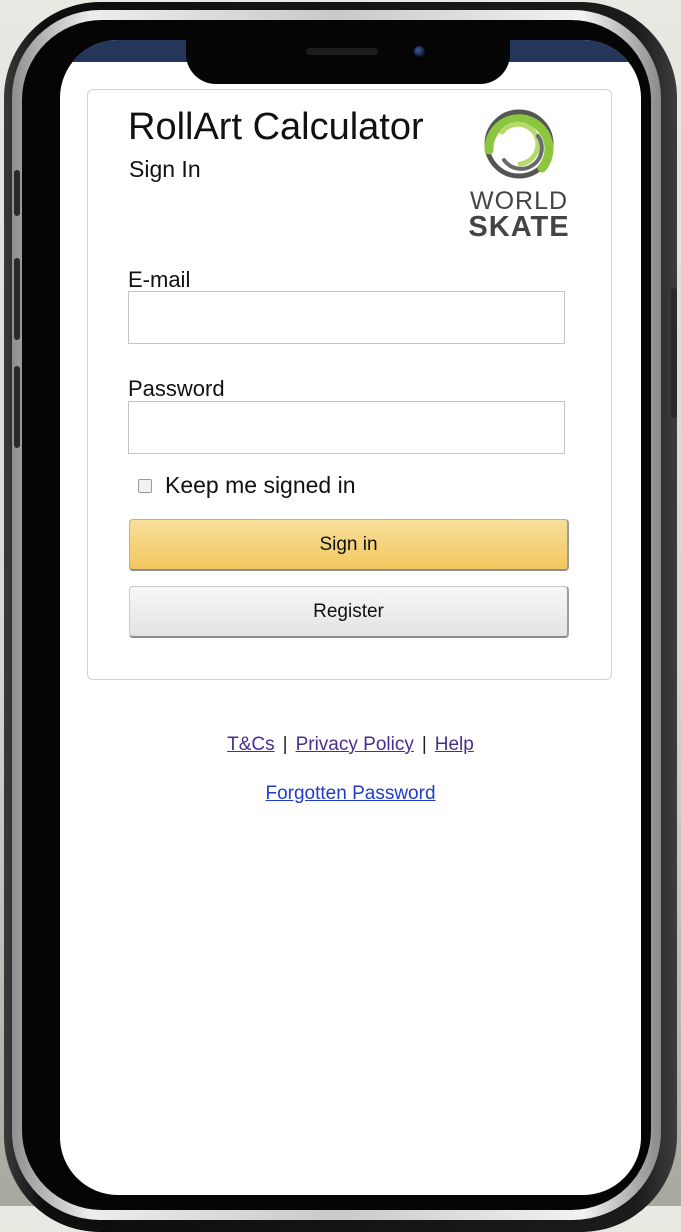  What do you see at coordinates (346, 427) in the screenshot?
I see `password-field` at bounding box center [346, 427].